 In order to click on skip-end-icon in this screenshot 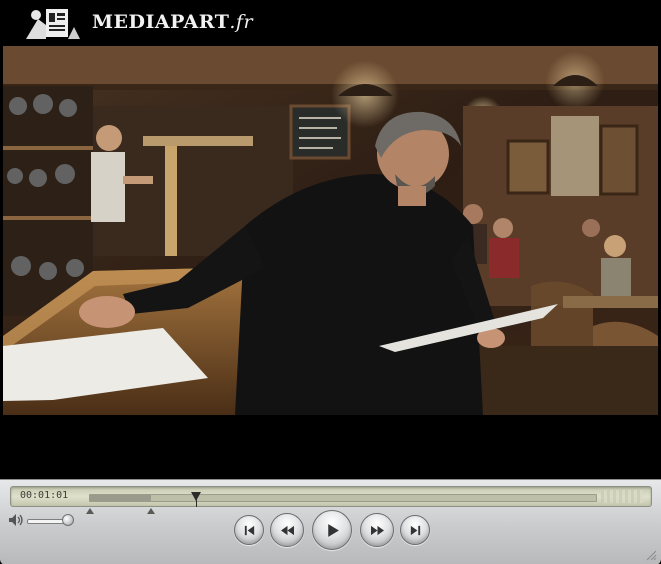, I will do `click(415, 530)`.